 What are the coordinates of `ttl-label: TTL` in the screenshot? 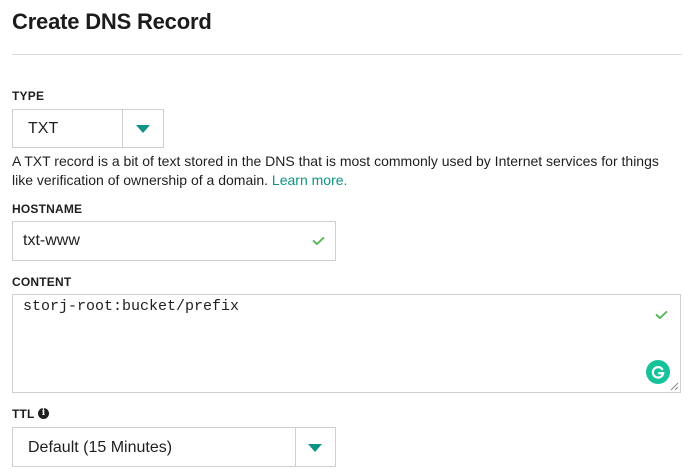 It's located at (23, 414).